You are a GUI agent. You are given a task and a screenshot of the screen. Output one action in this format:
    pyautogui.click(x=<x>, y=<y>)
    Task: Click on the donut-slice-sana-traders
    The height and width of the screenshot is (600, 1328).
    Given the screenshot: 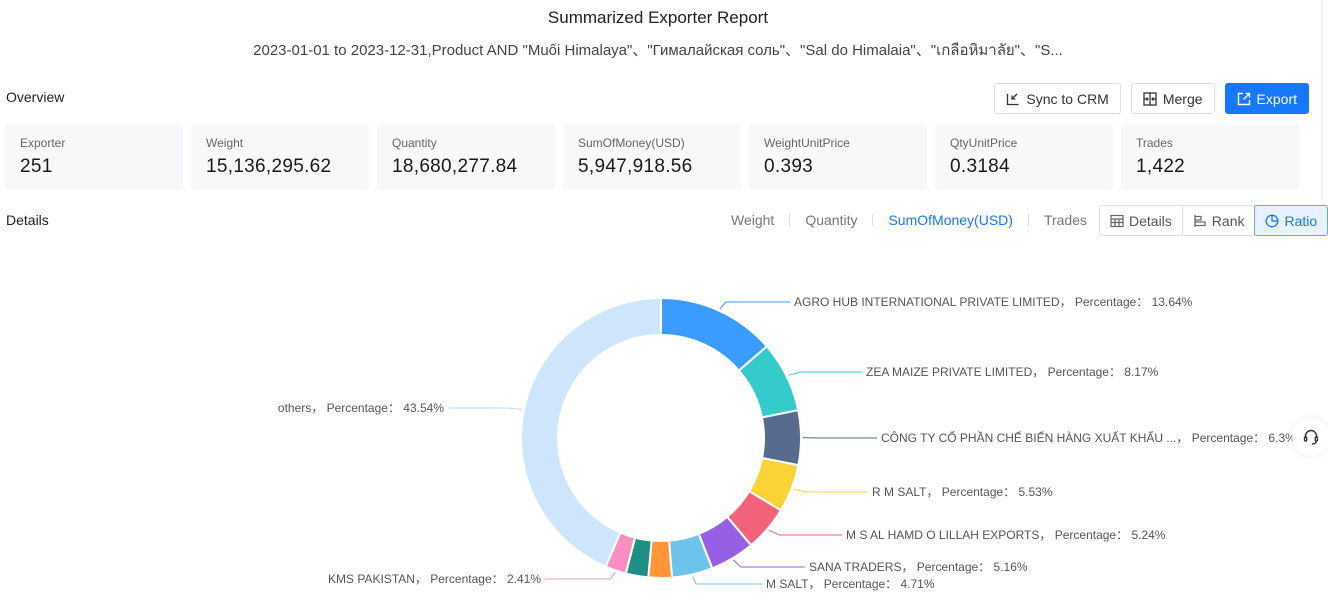 What is the action you would take?
    pyautogui.click(x=725, y=542)
    